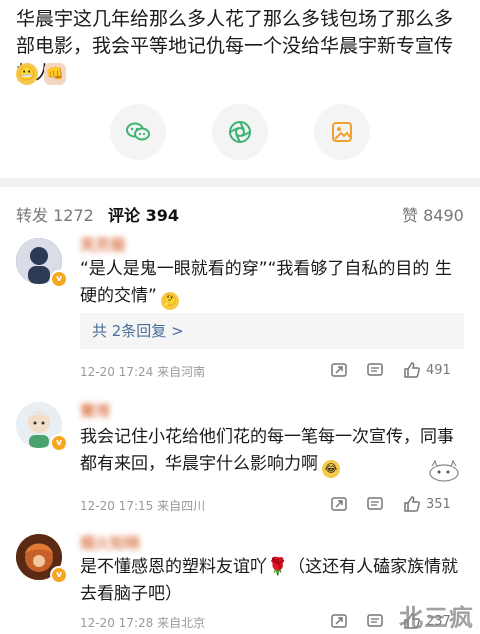 The width and height of the screenshot is (480, 634). I want to click on wechat-share-button, so click(138, 132).